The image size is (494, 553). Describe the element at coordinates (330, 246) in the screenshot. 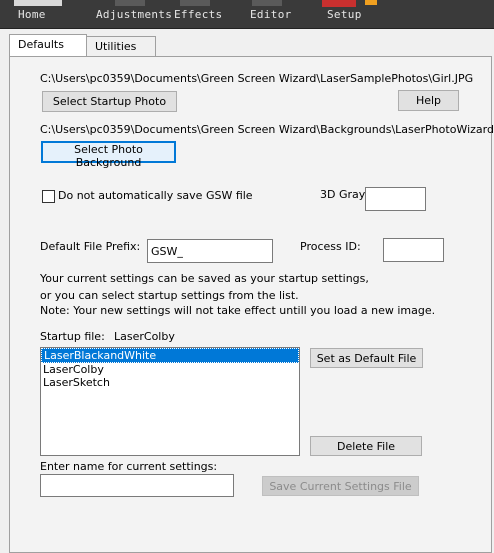

I see `process-id-label: Process ID:` at that location.